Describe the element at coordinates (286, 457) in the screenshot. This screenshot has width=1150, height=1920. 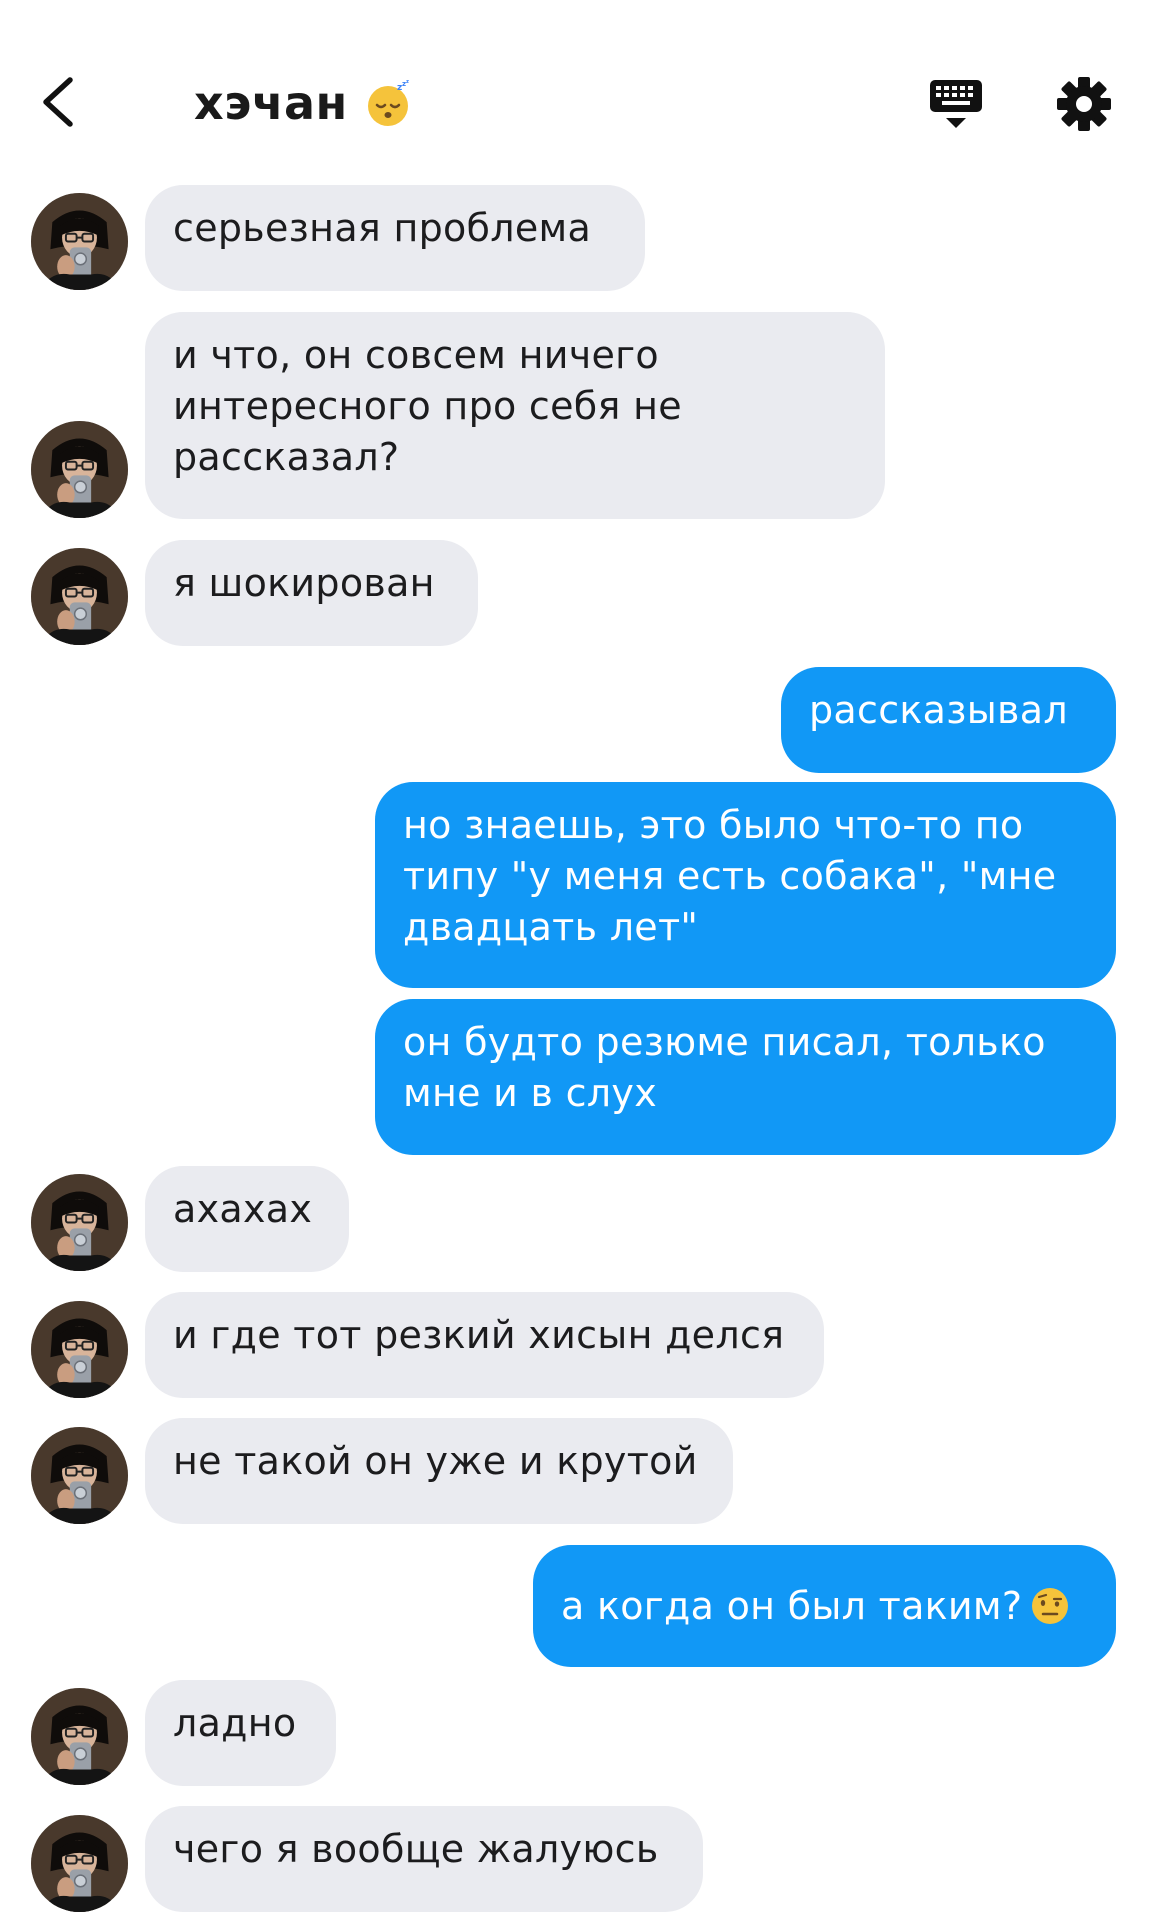
I see `message-text: рассказал?` at that location.